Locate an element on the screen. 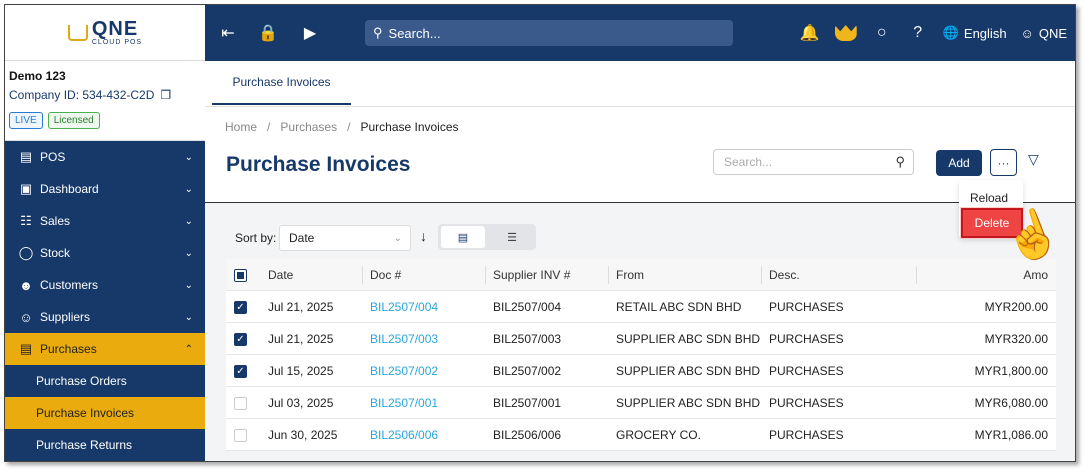  col-header-desc: Desc. is located at coordinates (784, 275).